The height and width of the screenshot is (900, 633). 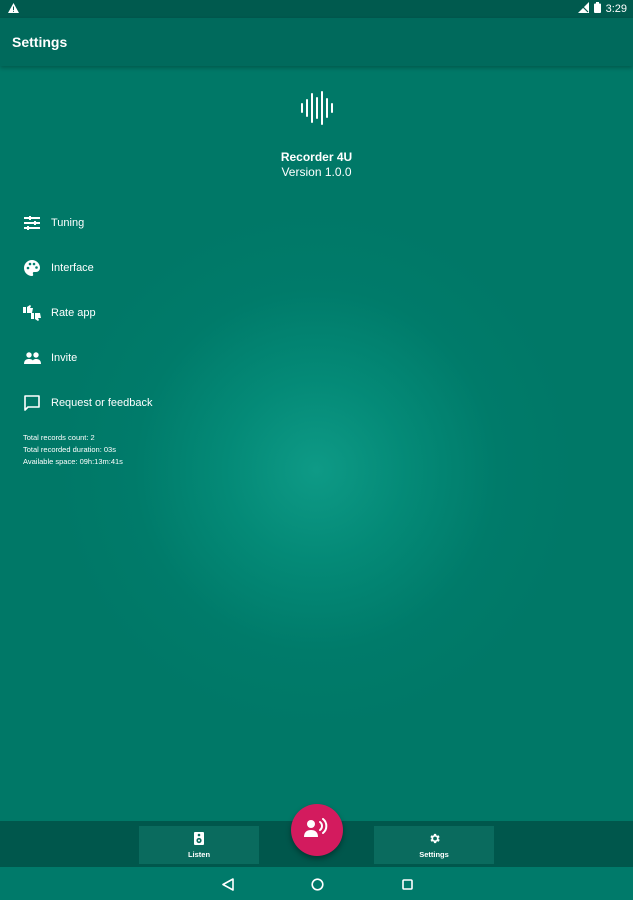 I want to click on signal-icon, so click(x=583, y=9).